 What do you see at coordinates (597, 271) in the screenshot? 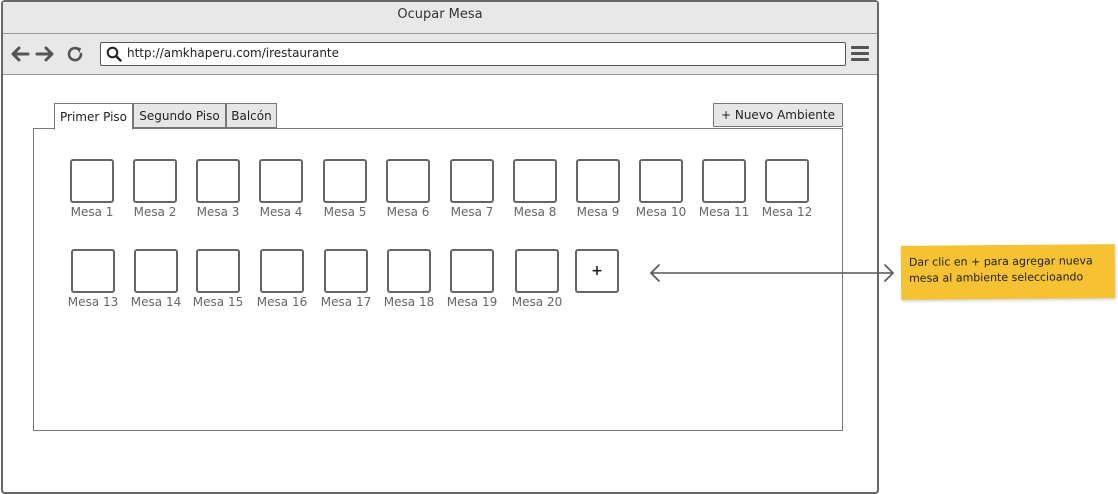
I see `add-table-button: +` at bounding box center [597, 271].